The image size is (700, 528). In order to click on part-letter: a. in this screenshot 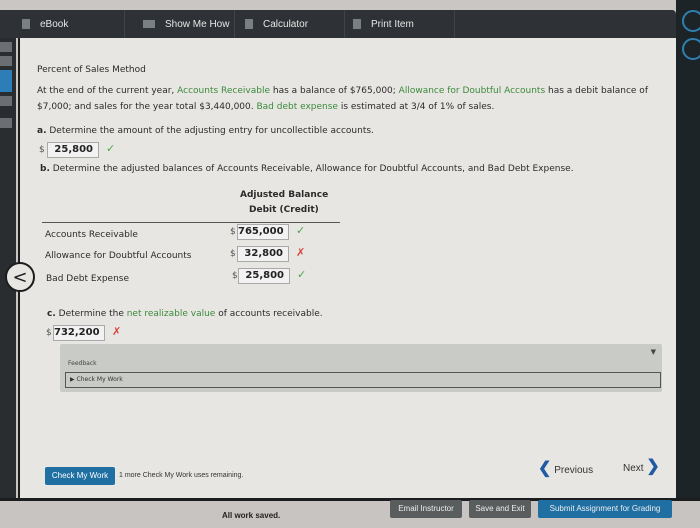, I will do `click(42, 131)`.